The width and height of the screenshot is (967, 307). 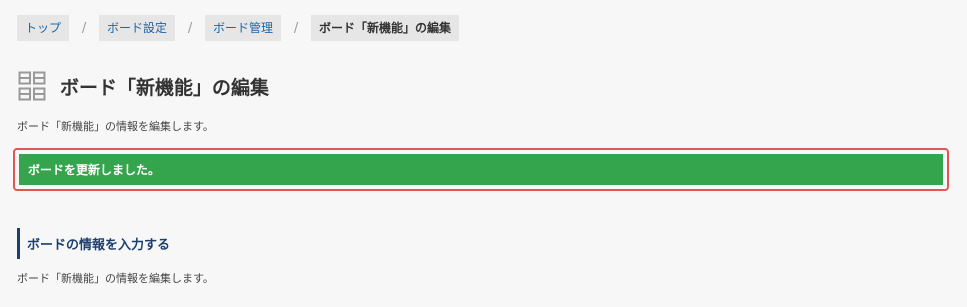 I want to click on success-alert: ボードを更新しました。, so click(x=481, y=169).